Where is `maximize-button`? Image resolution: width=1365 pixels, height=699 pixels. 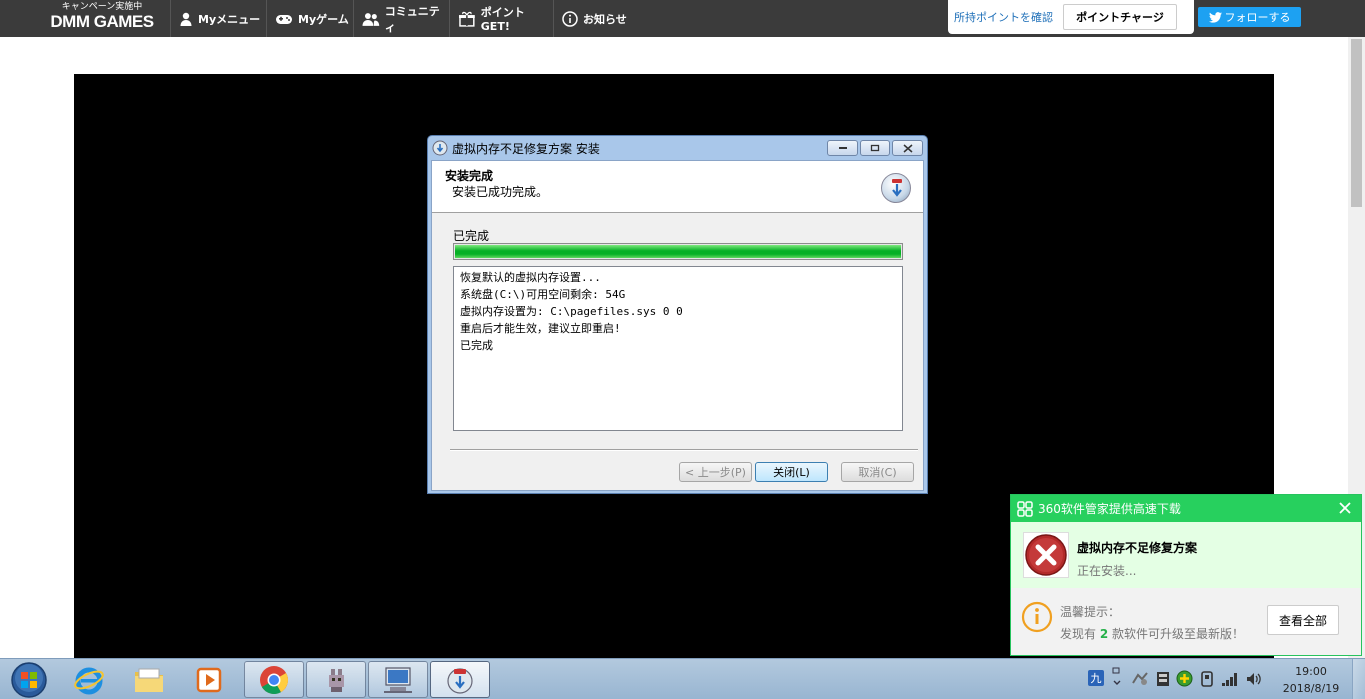 maximize-button is located at coordinates (875, 148).